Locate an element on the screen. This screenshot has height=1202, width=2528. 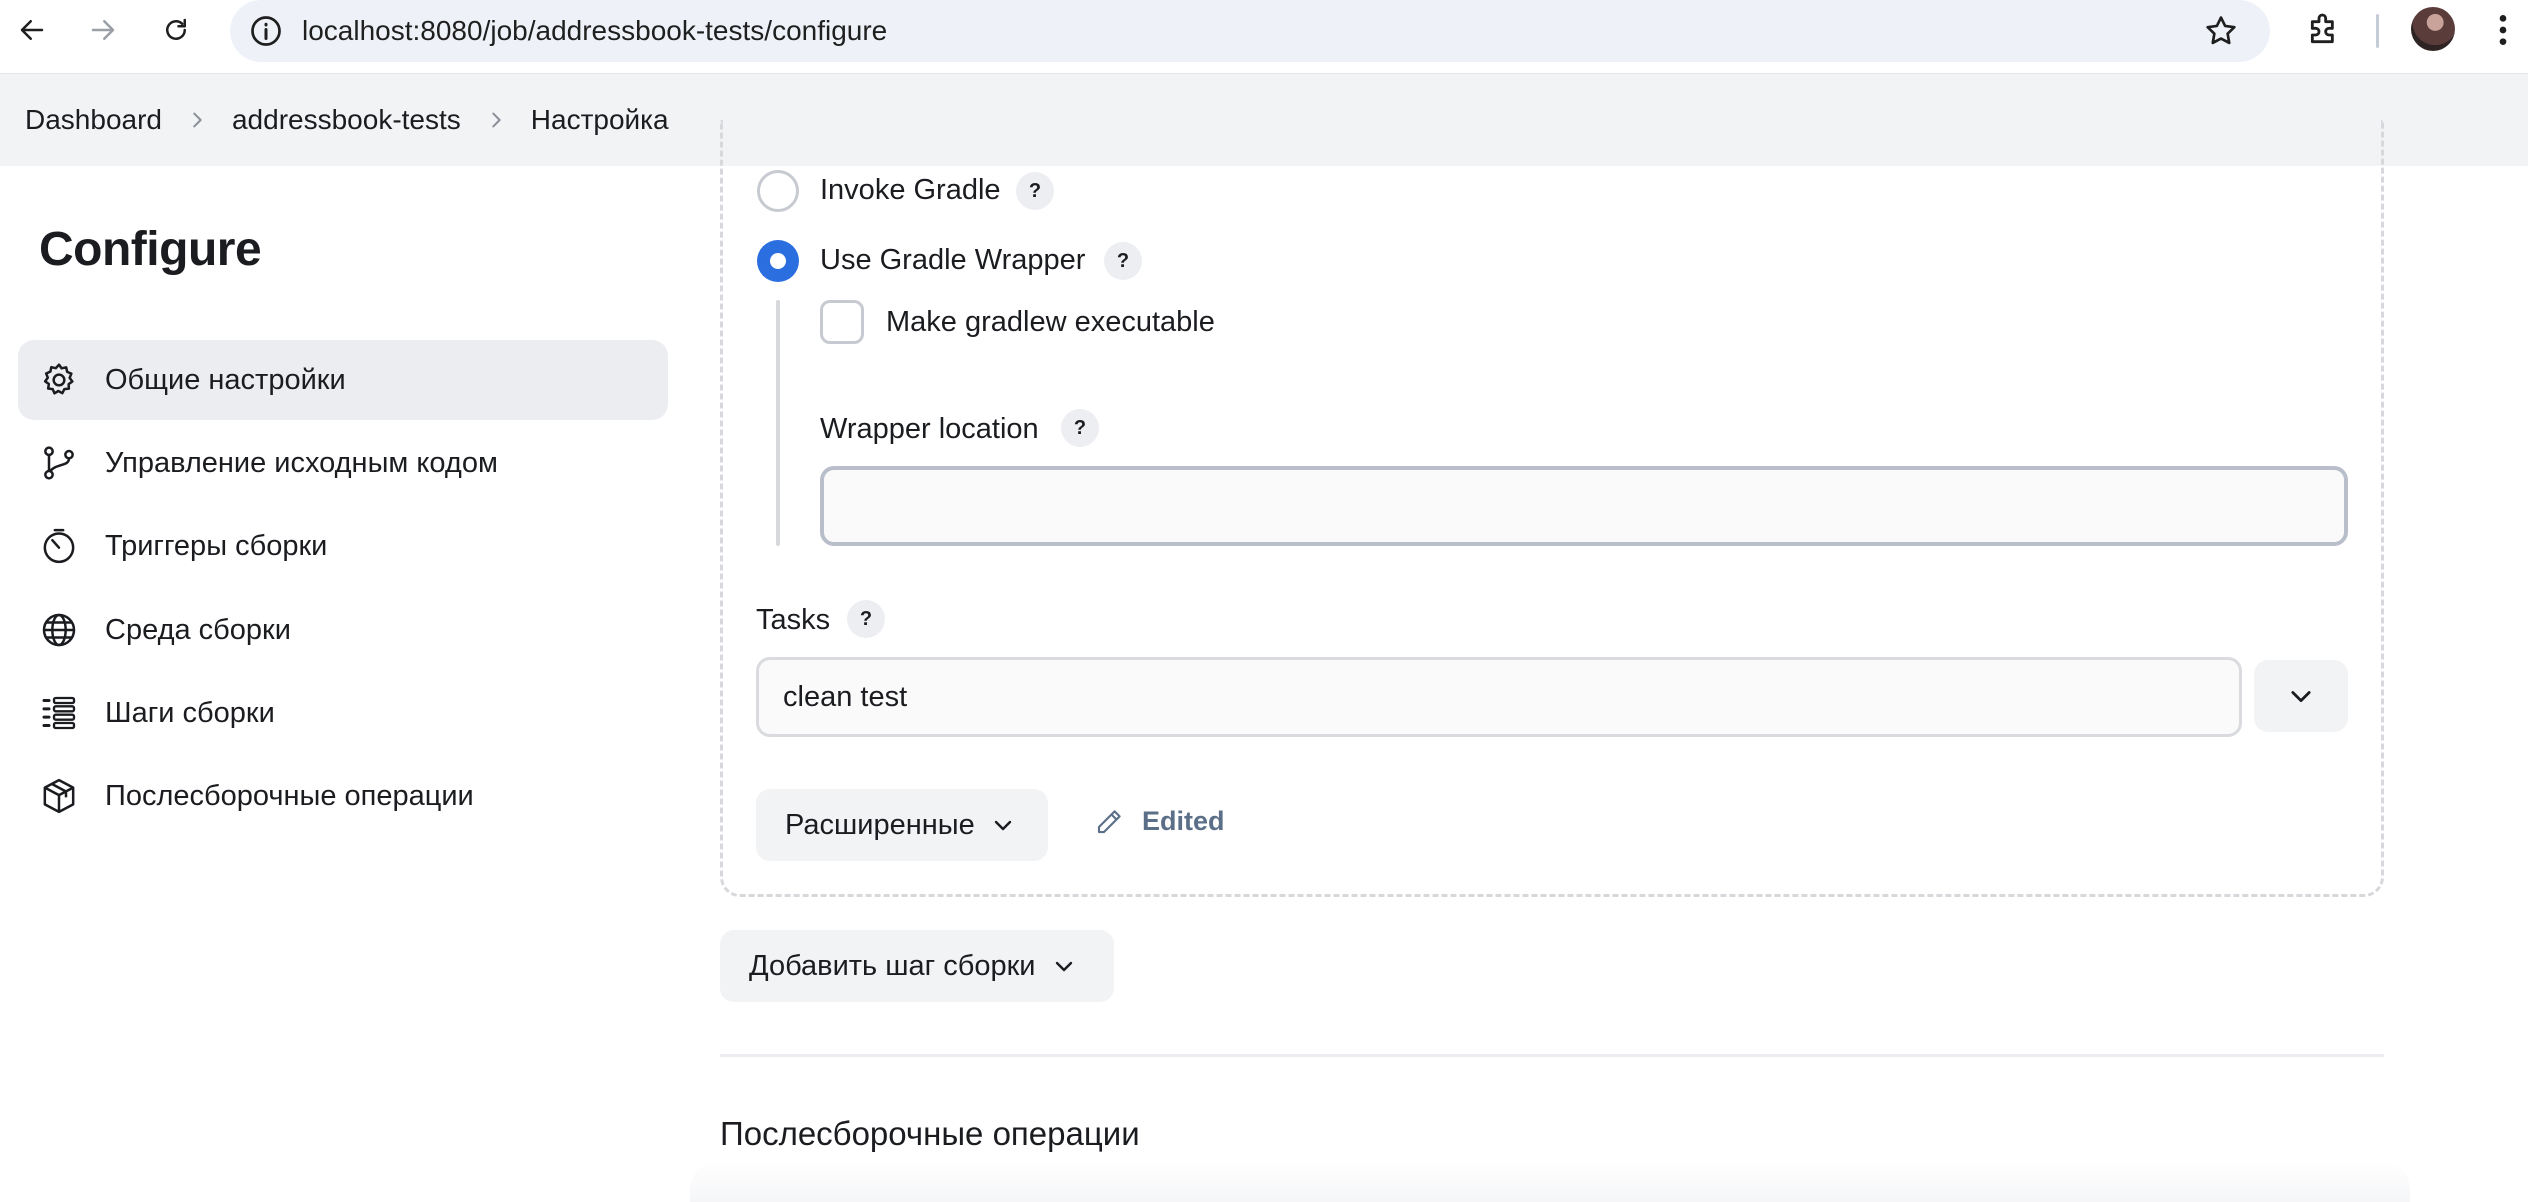
profile-avatar is located at coordinates (2433, 29).